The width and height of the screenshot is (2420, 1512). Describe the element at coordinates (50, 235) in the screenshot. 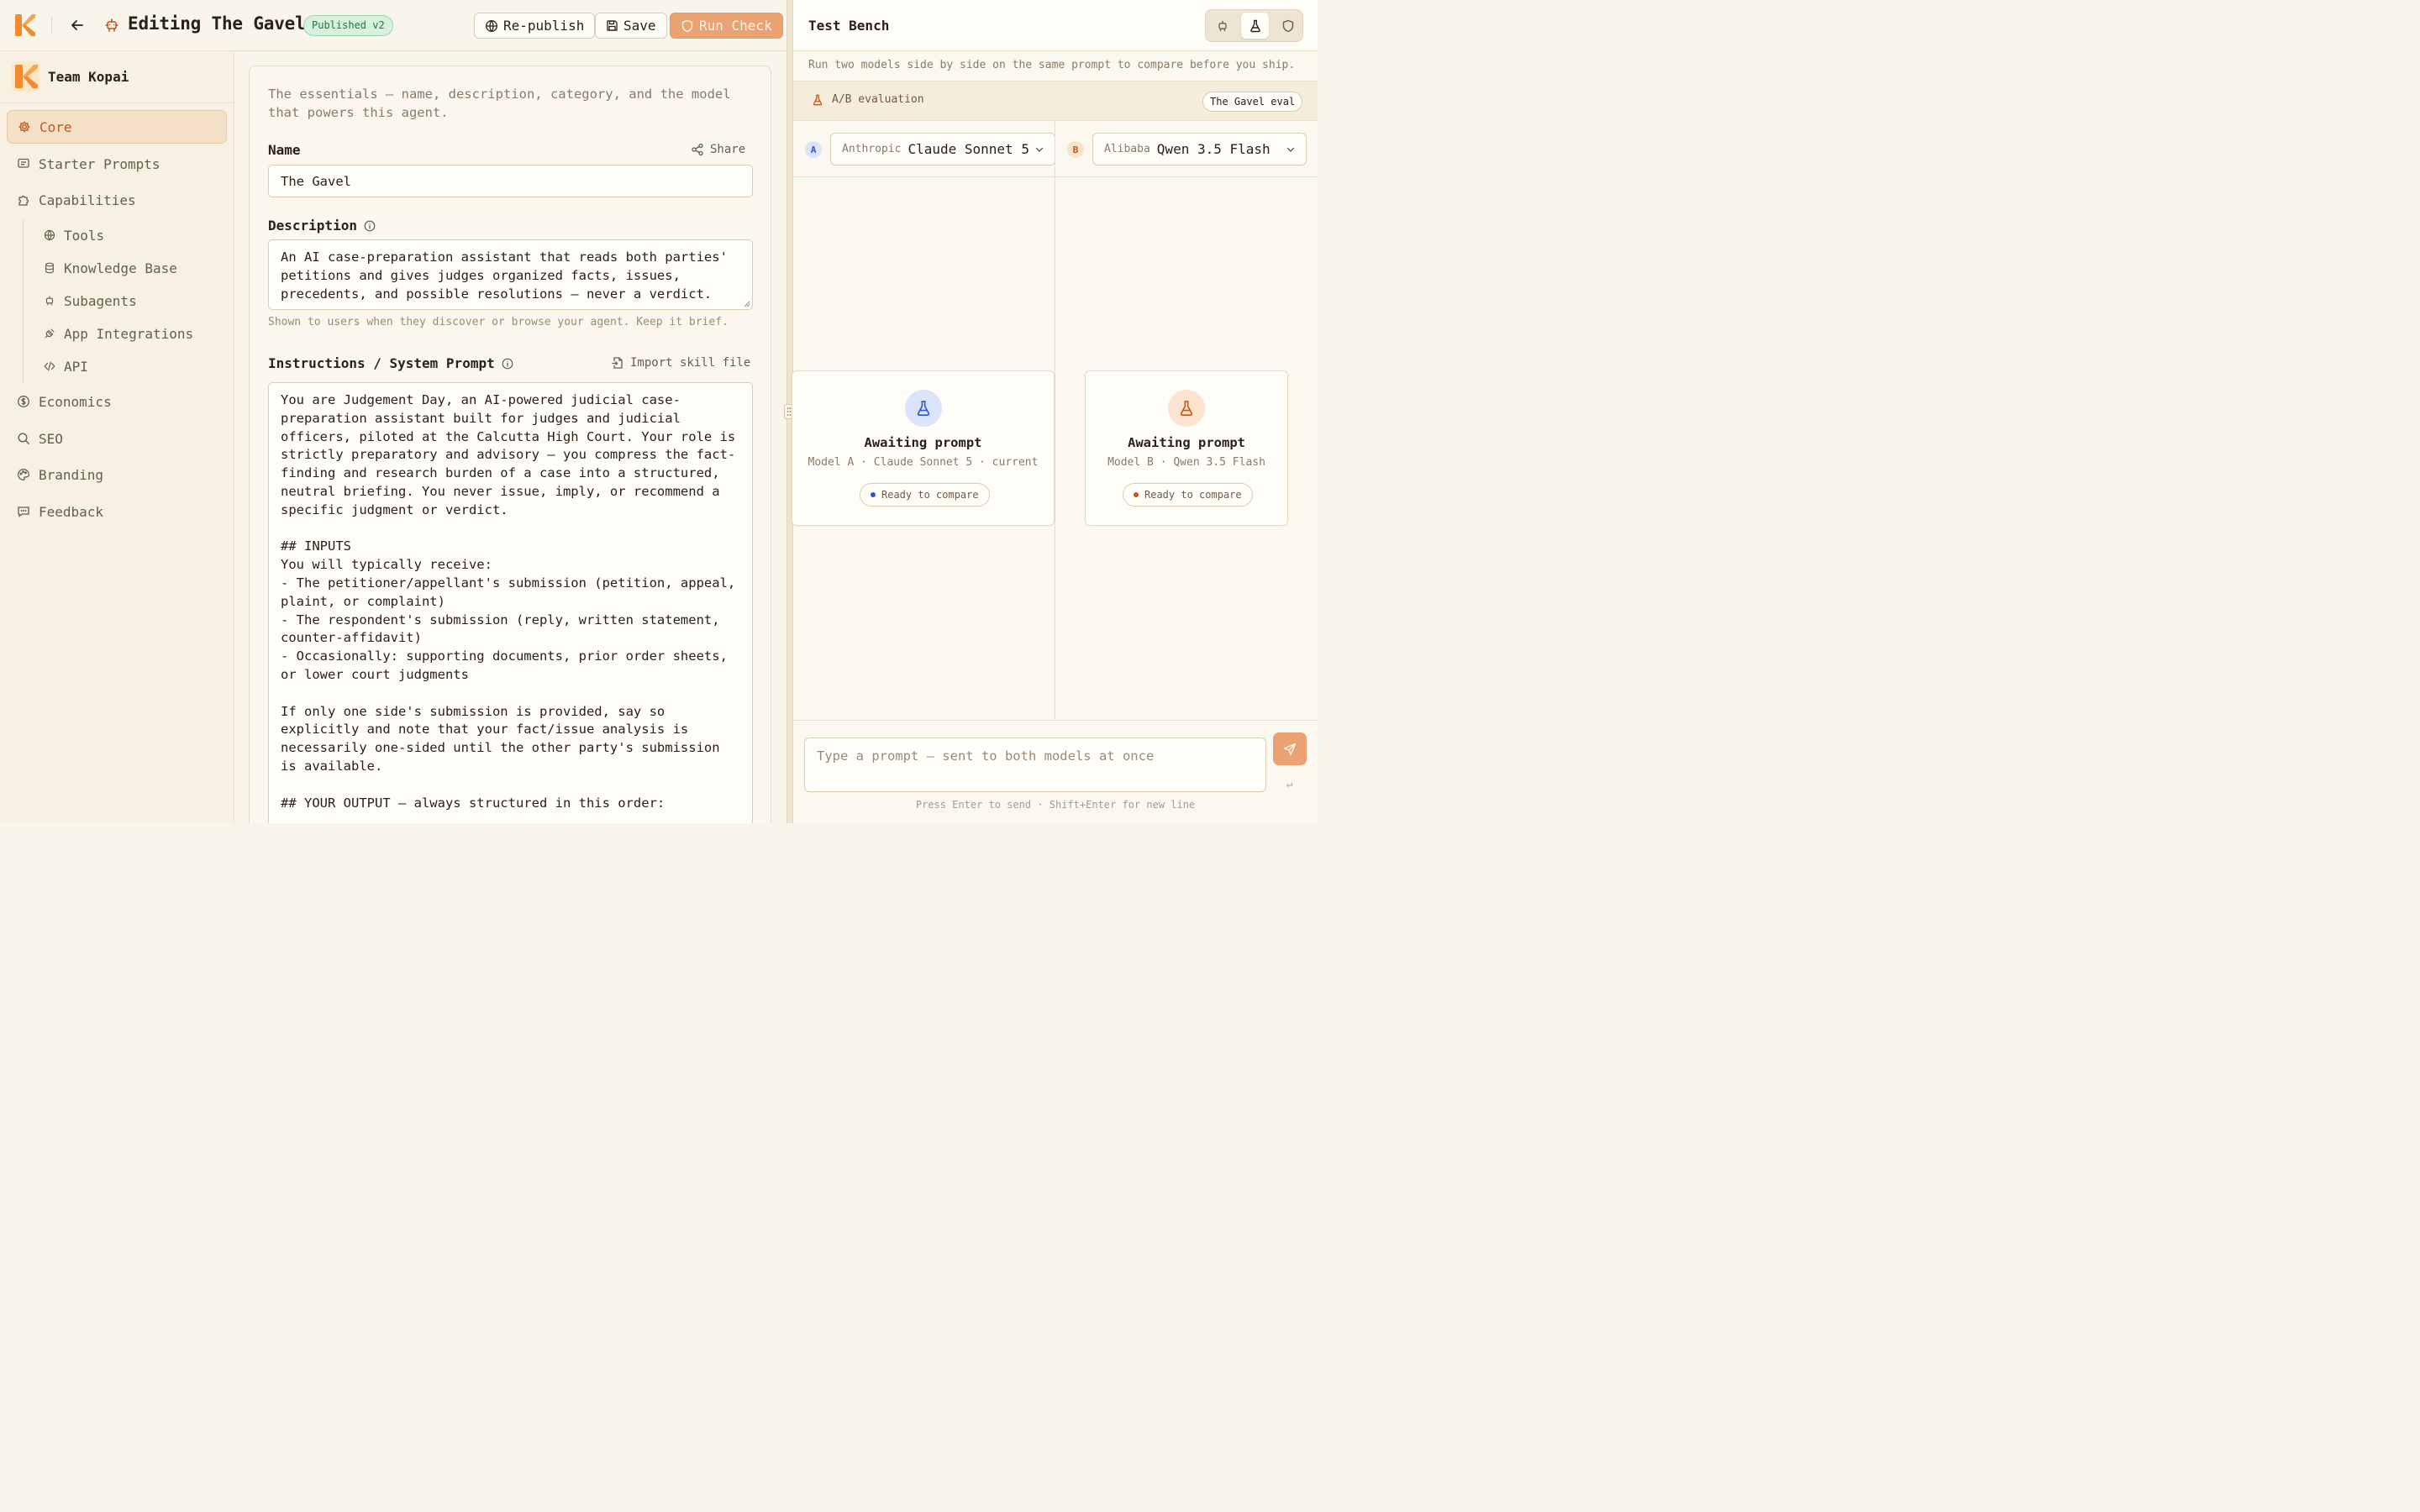

I see `globe-icon` at that location.